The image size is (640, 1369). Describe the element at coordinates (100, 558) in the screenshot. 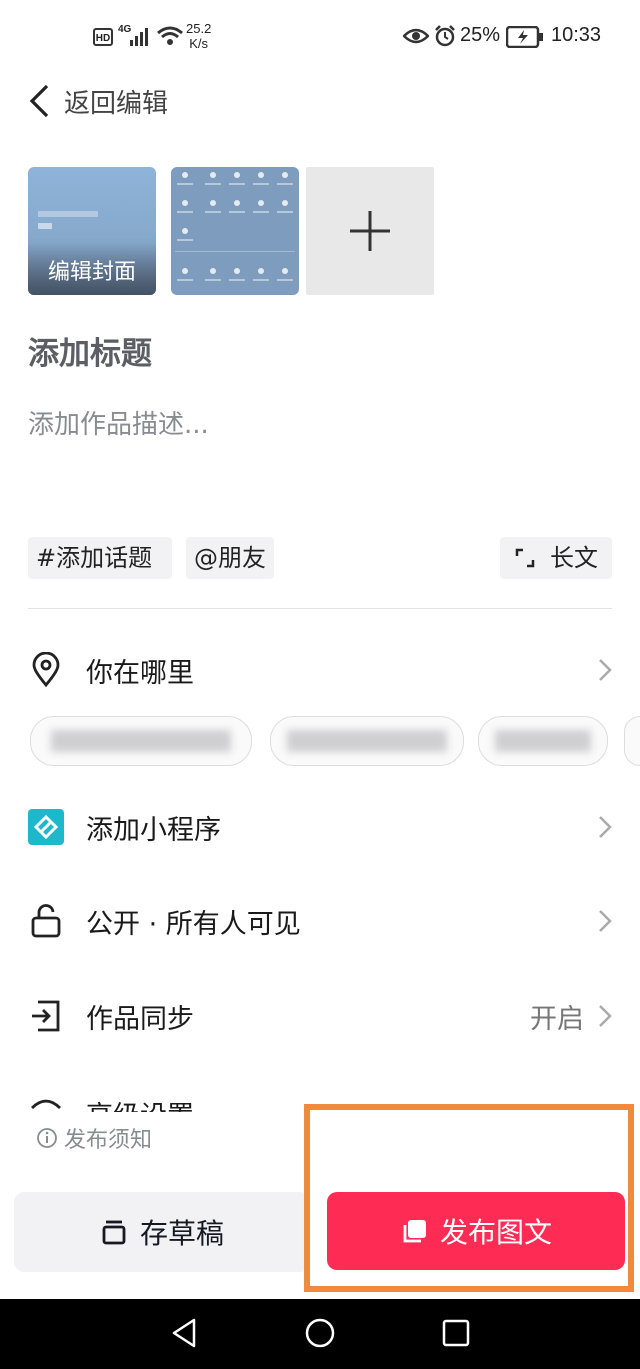

I see `add-topic-chip: #添加话题` at that location.